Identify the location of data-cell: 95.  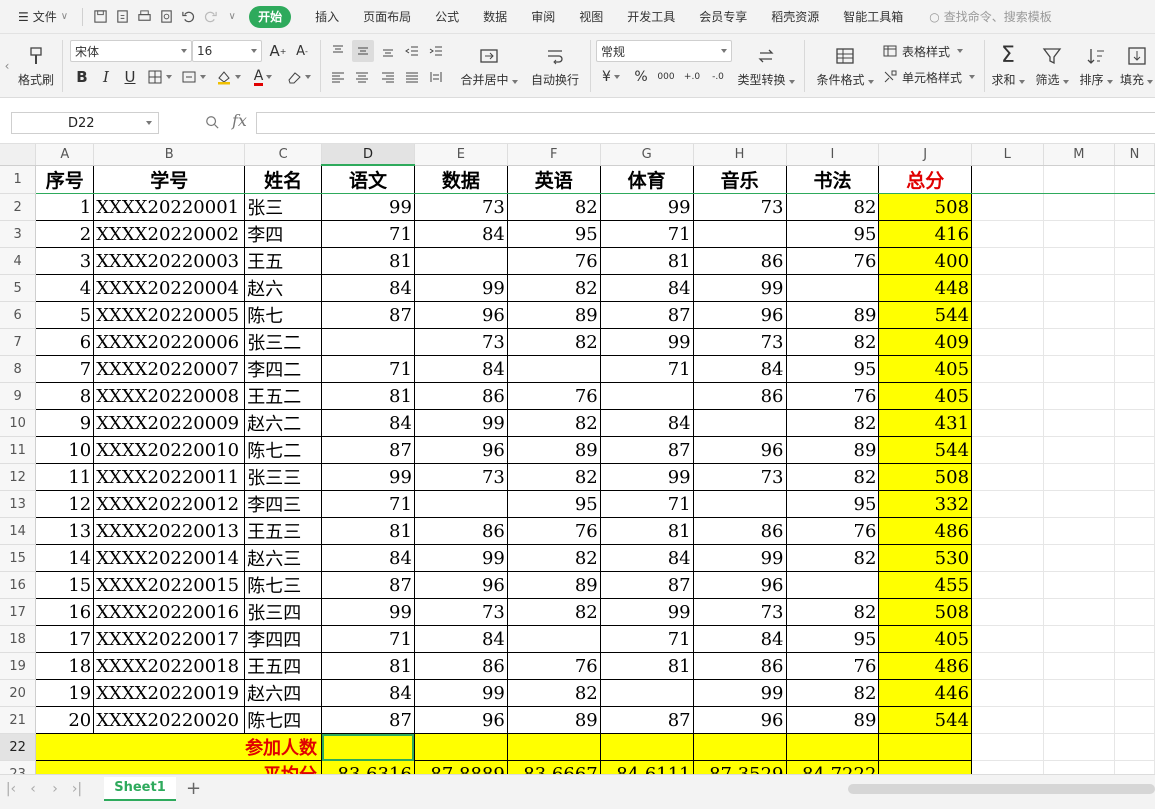
(832, 369).